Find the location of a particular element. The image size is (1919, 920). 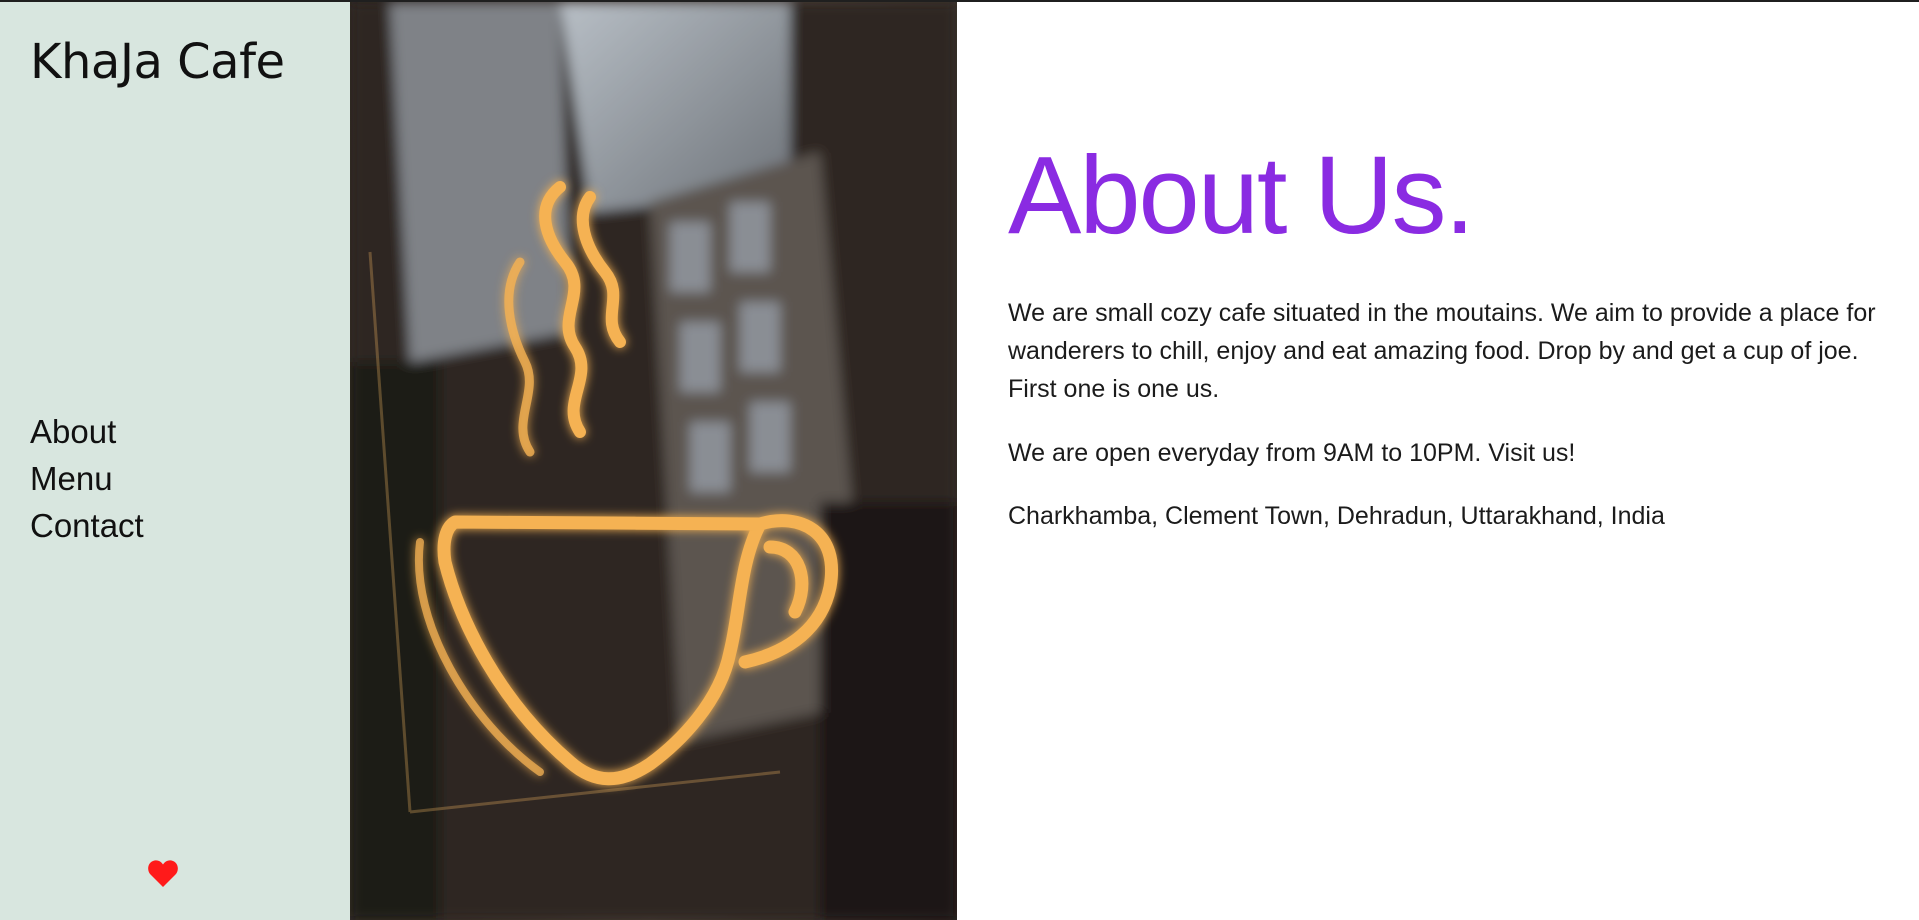

heart-icon is located at coordinates (163, 873).